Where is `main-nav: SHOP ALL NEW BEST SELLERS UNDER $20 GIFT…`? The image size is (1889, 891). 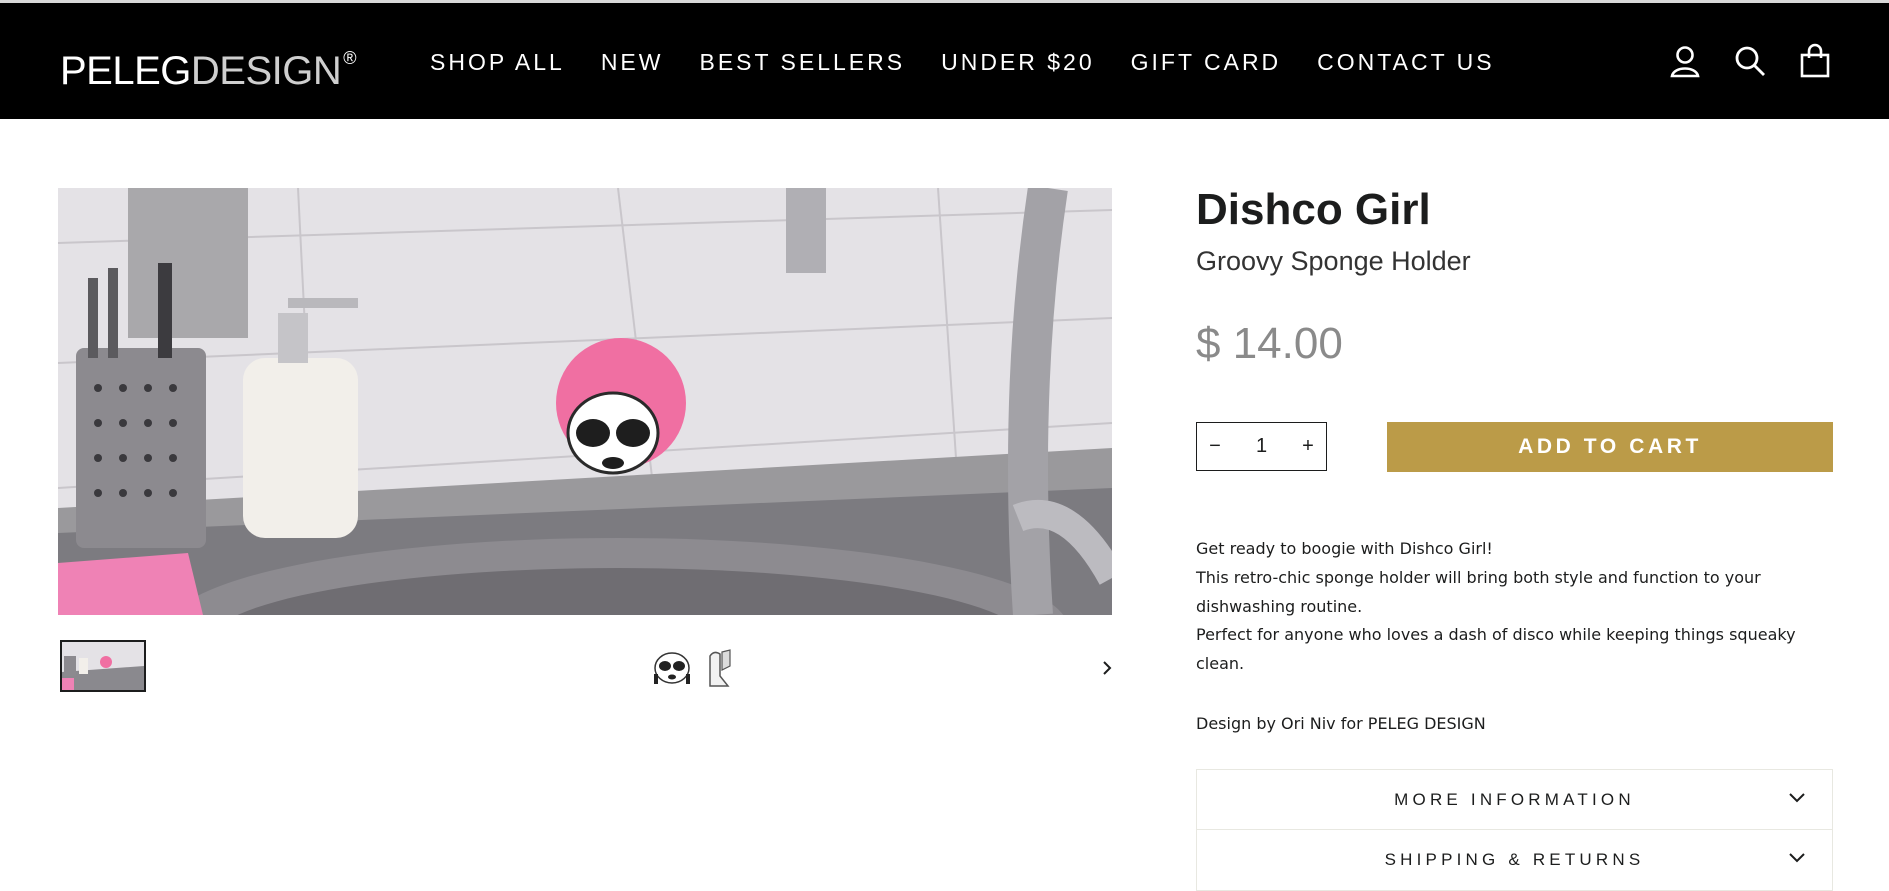
main-nav: SHOP ALL NEW BEST SELLERS UNDER $20 GIFT… is located at coordinates (980, 62).